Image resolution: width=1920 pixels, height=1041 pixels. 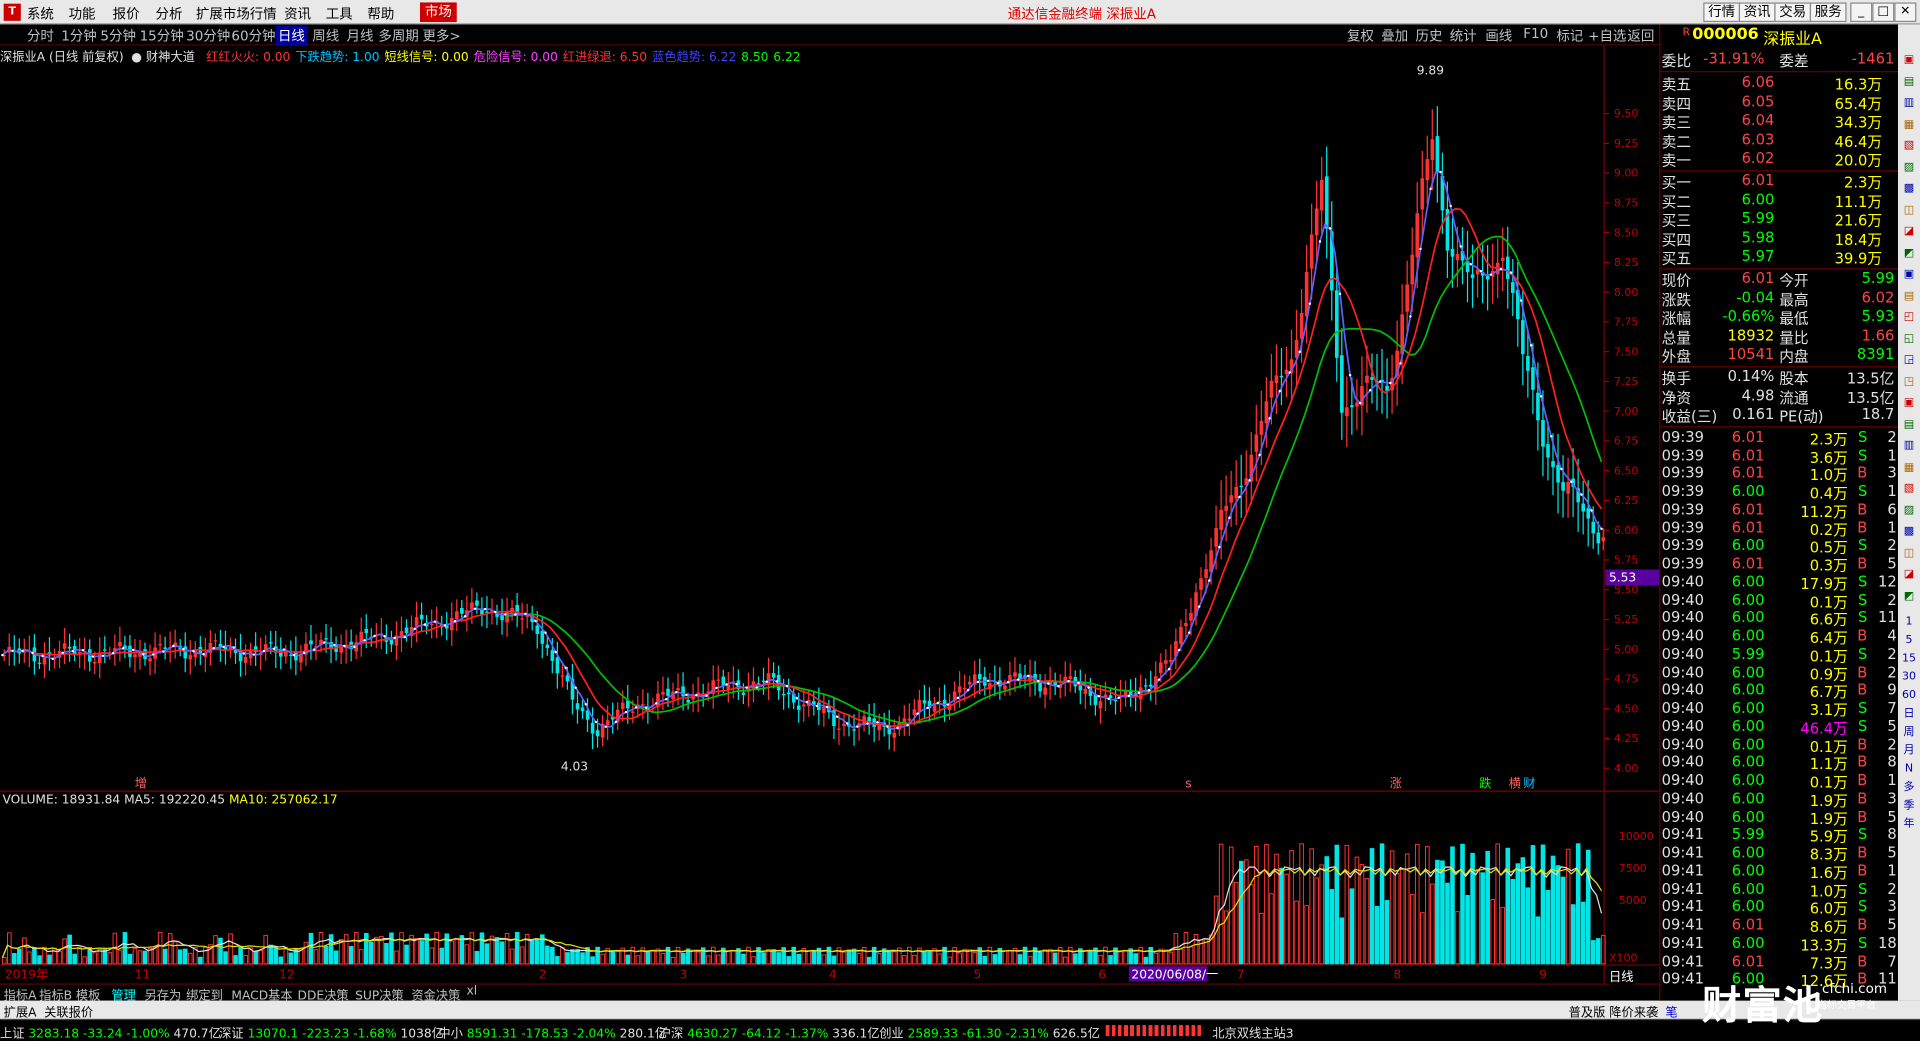 What do you see at coordinates (1909, 713) in the screenshot?
I see `period-shortcut: 日` at bounding box center [1909, 713].